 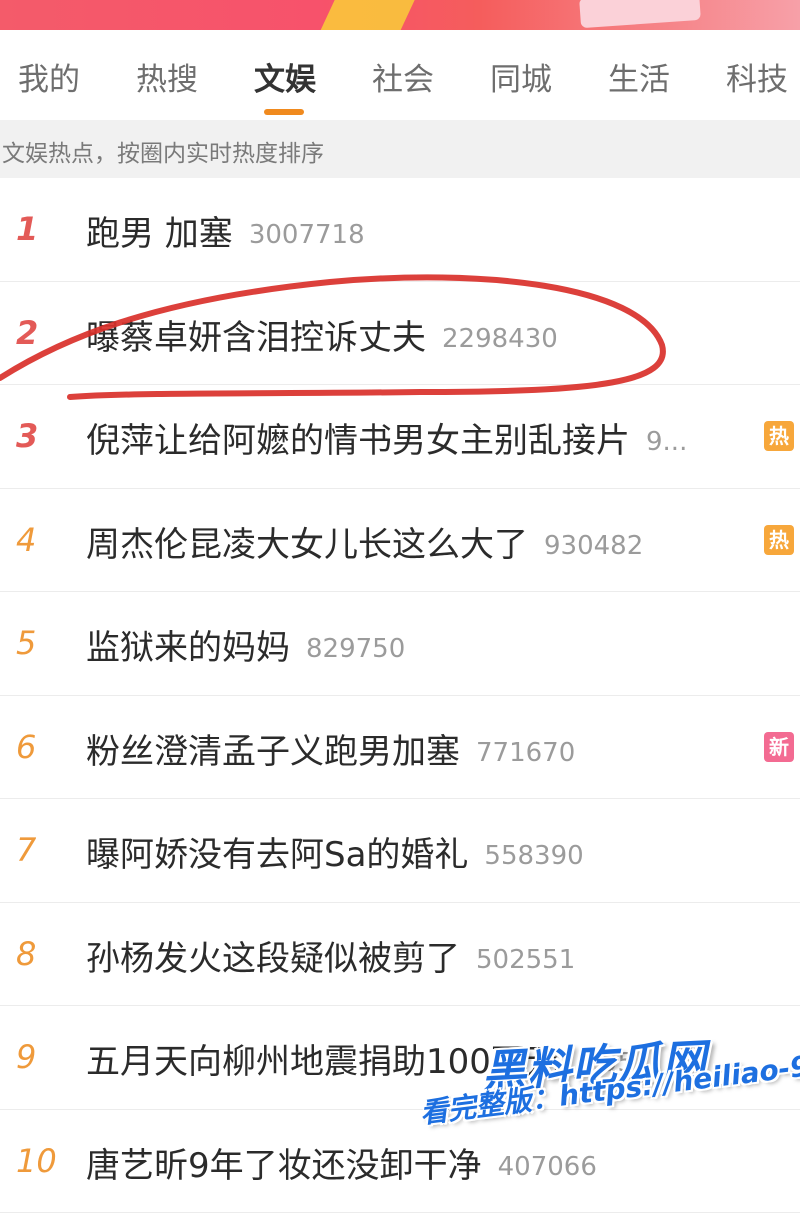 I want to click on list-item: 5 监狱来的妈妈 829750, so click(x=400, y=644).